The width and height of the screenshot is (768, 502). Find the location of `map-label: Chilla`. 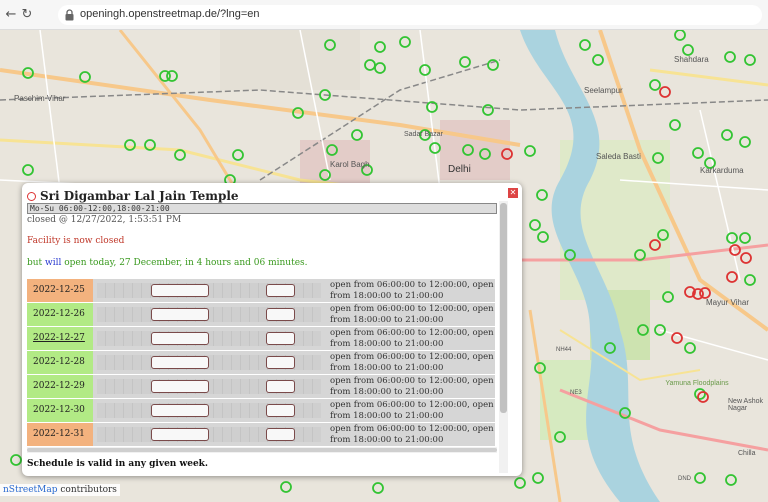

map-label: Chilla is located at coordinates (747, 453).